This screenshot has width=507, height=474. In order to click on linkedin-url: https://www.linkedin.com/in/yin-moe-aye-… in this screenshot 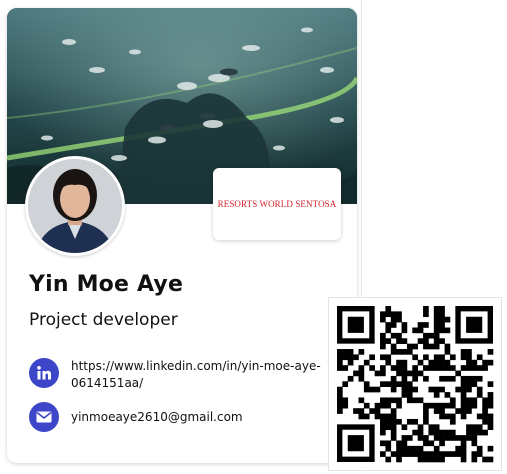, I will do `click(196, 375)`.